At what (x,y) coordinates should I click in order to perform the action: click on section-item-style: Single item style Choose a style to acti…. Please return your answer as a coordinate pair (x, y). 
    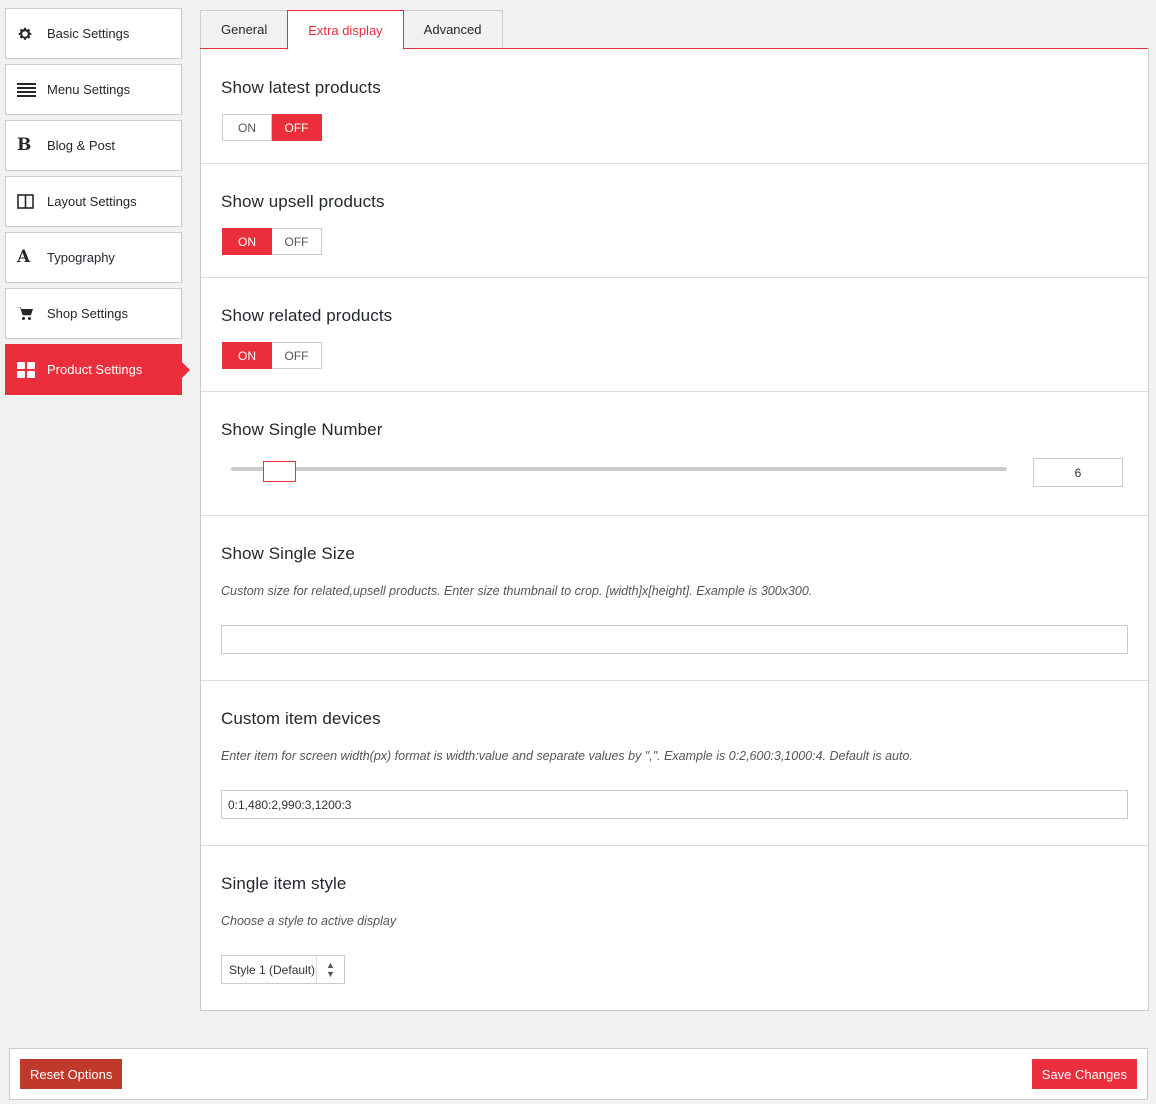
    Looking at the image, I should click on (674, 928).